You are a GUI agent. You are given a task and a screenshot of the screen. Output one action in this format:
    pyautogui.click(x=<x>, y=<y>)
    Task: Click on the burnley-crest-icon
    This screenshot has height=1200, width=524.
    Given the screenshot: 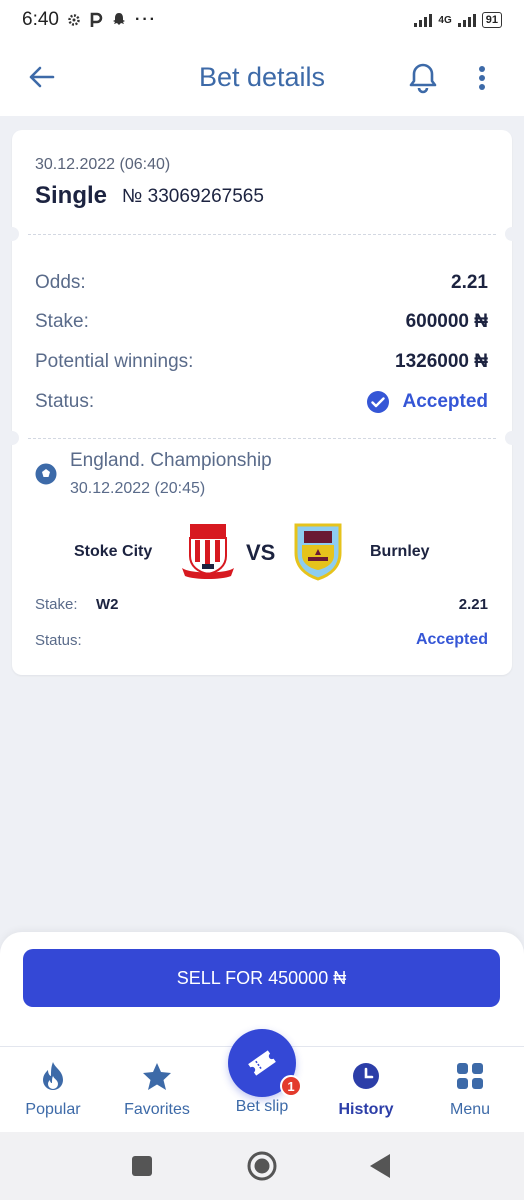 What is the action you would take?
    pyautogui.click(x=318, y=552)
    